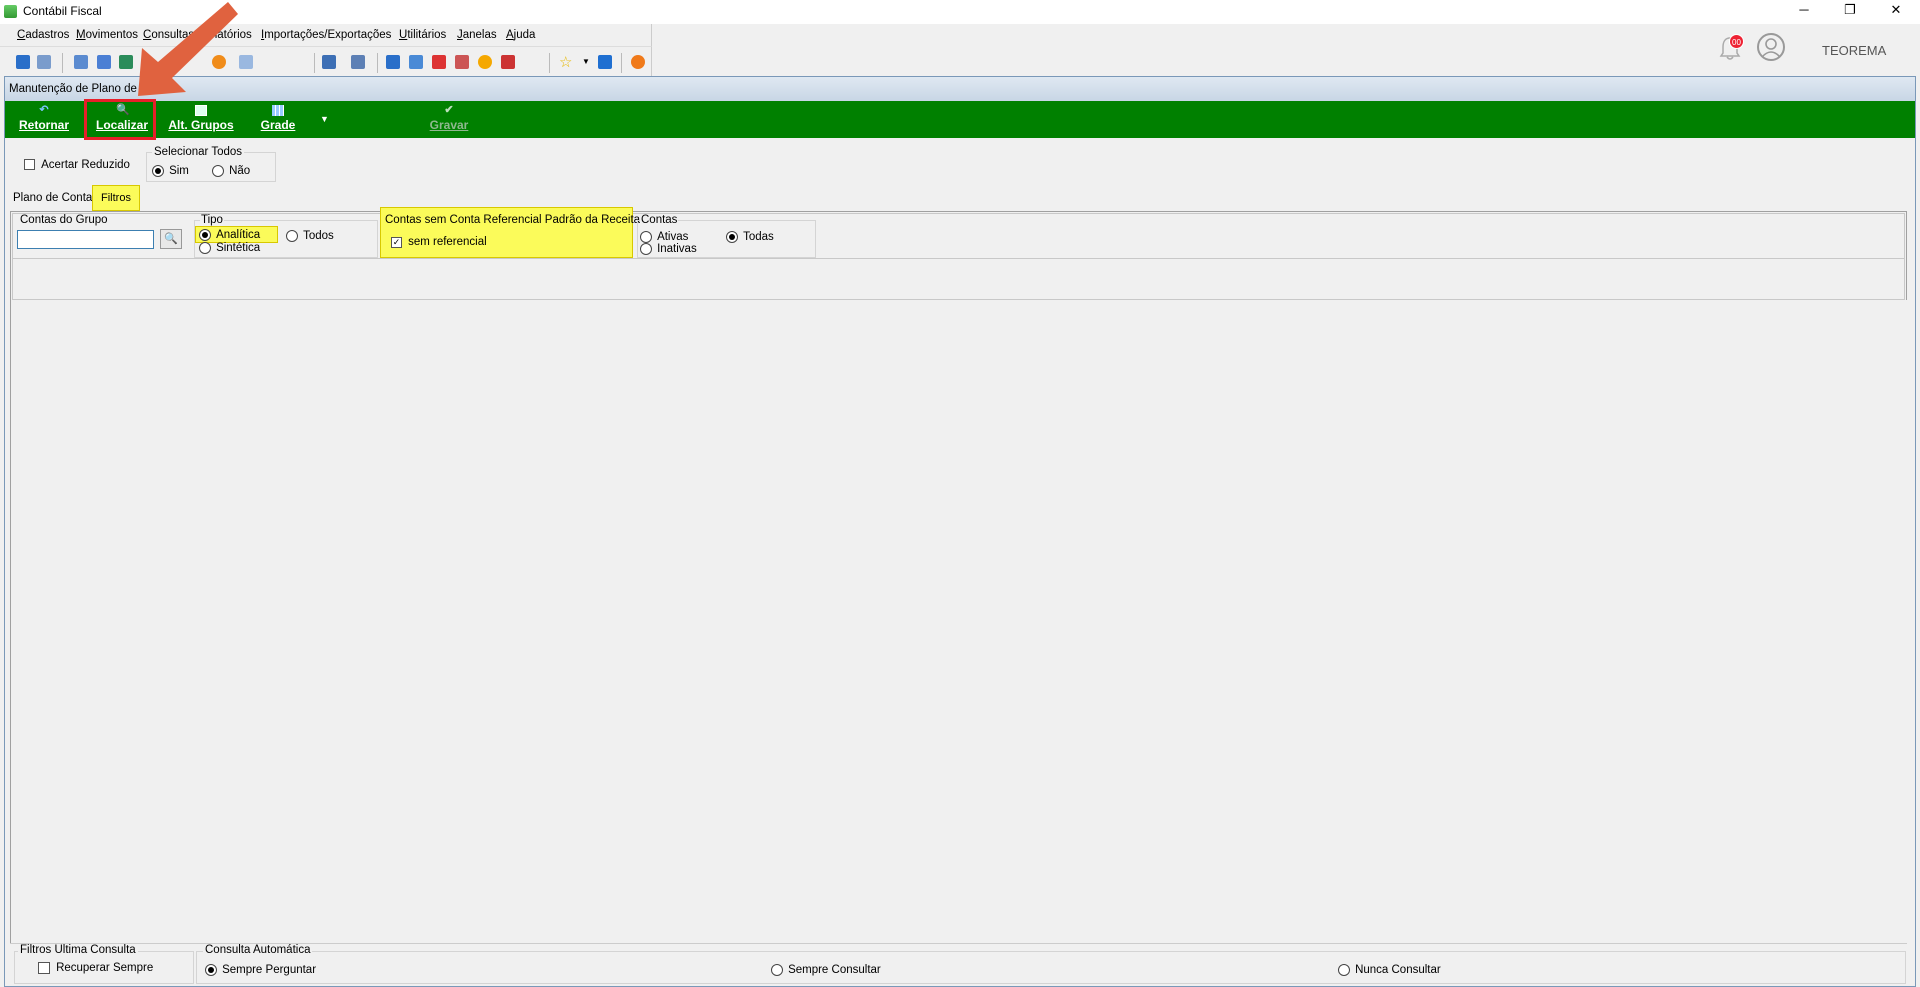  I want to click on recuperar-sempre-box, so click(44, 968).